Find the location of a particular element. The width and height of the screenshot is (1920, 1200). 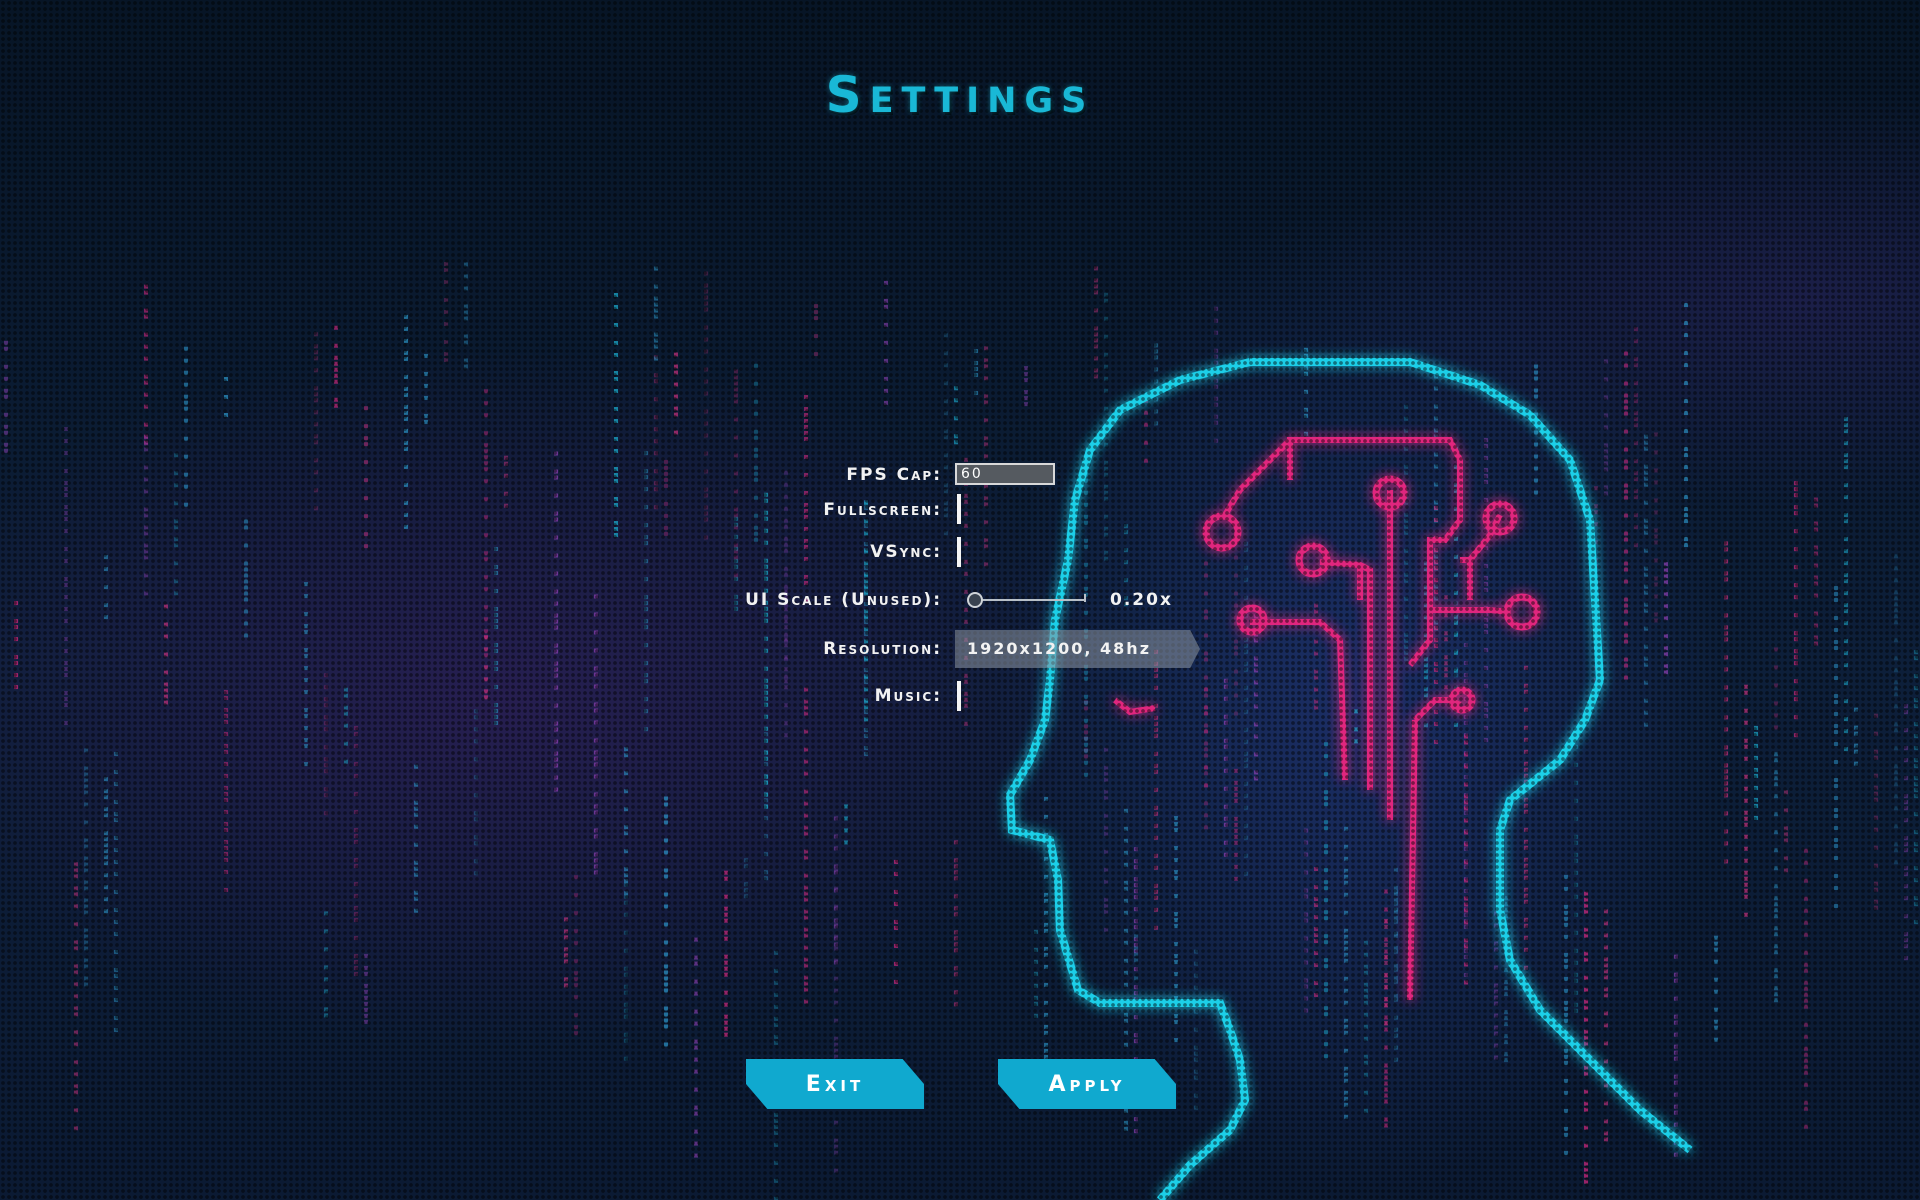

ui-scale-slider-knob is located at coordinates (975, 600).